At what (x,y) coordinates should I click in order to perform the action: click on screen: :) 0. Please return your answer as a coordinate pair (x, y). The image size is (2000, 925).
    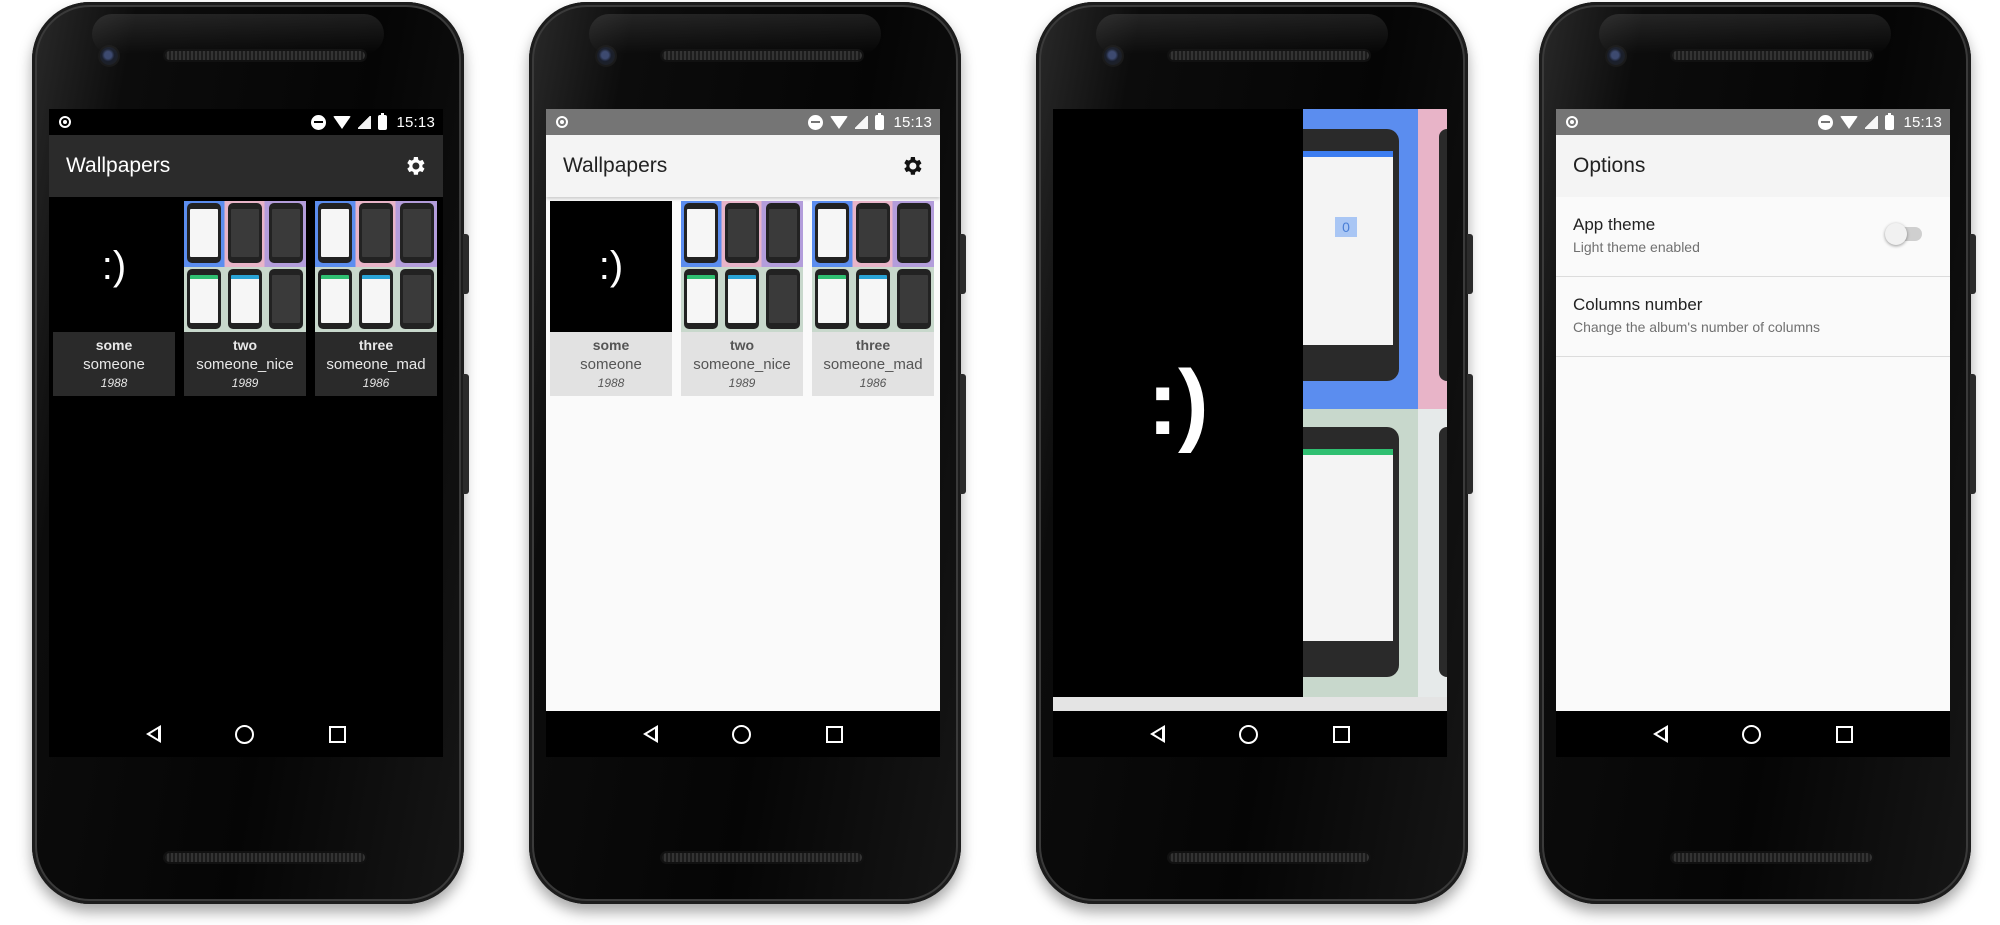
    Looking at the image, I should click on (1250, 433).